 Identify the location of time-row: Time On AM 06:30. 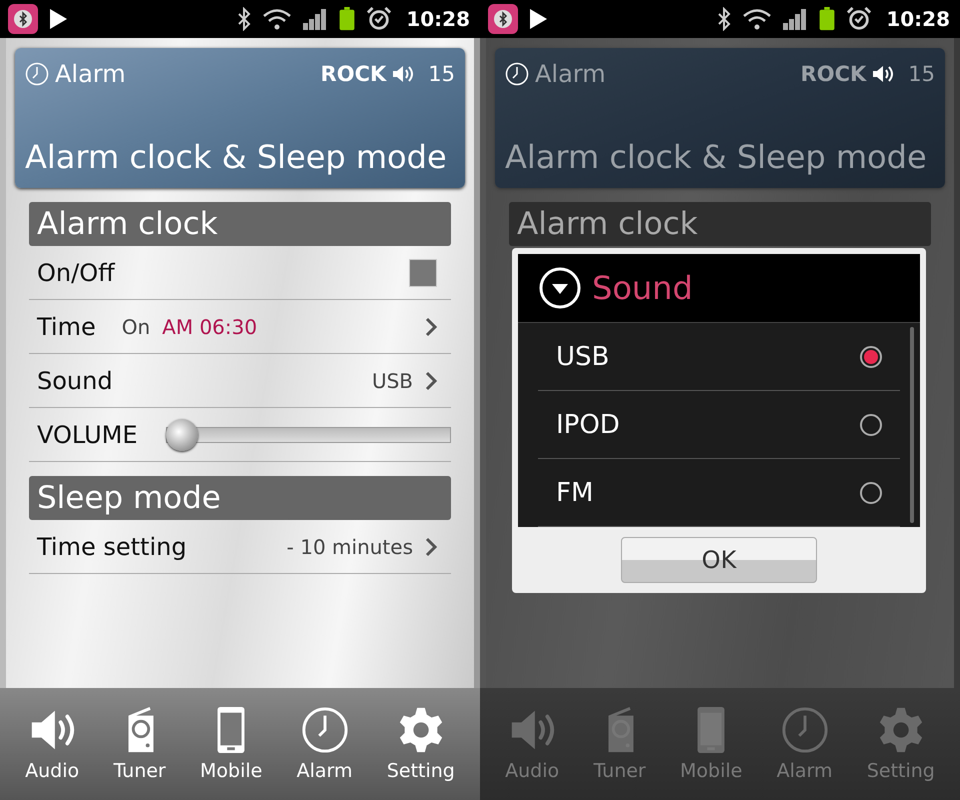
(240, 327).